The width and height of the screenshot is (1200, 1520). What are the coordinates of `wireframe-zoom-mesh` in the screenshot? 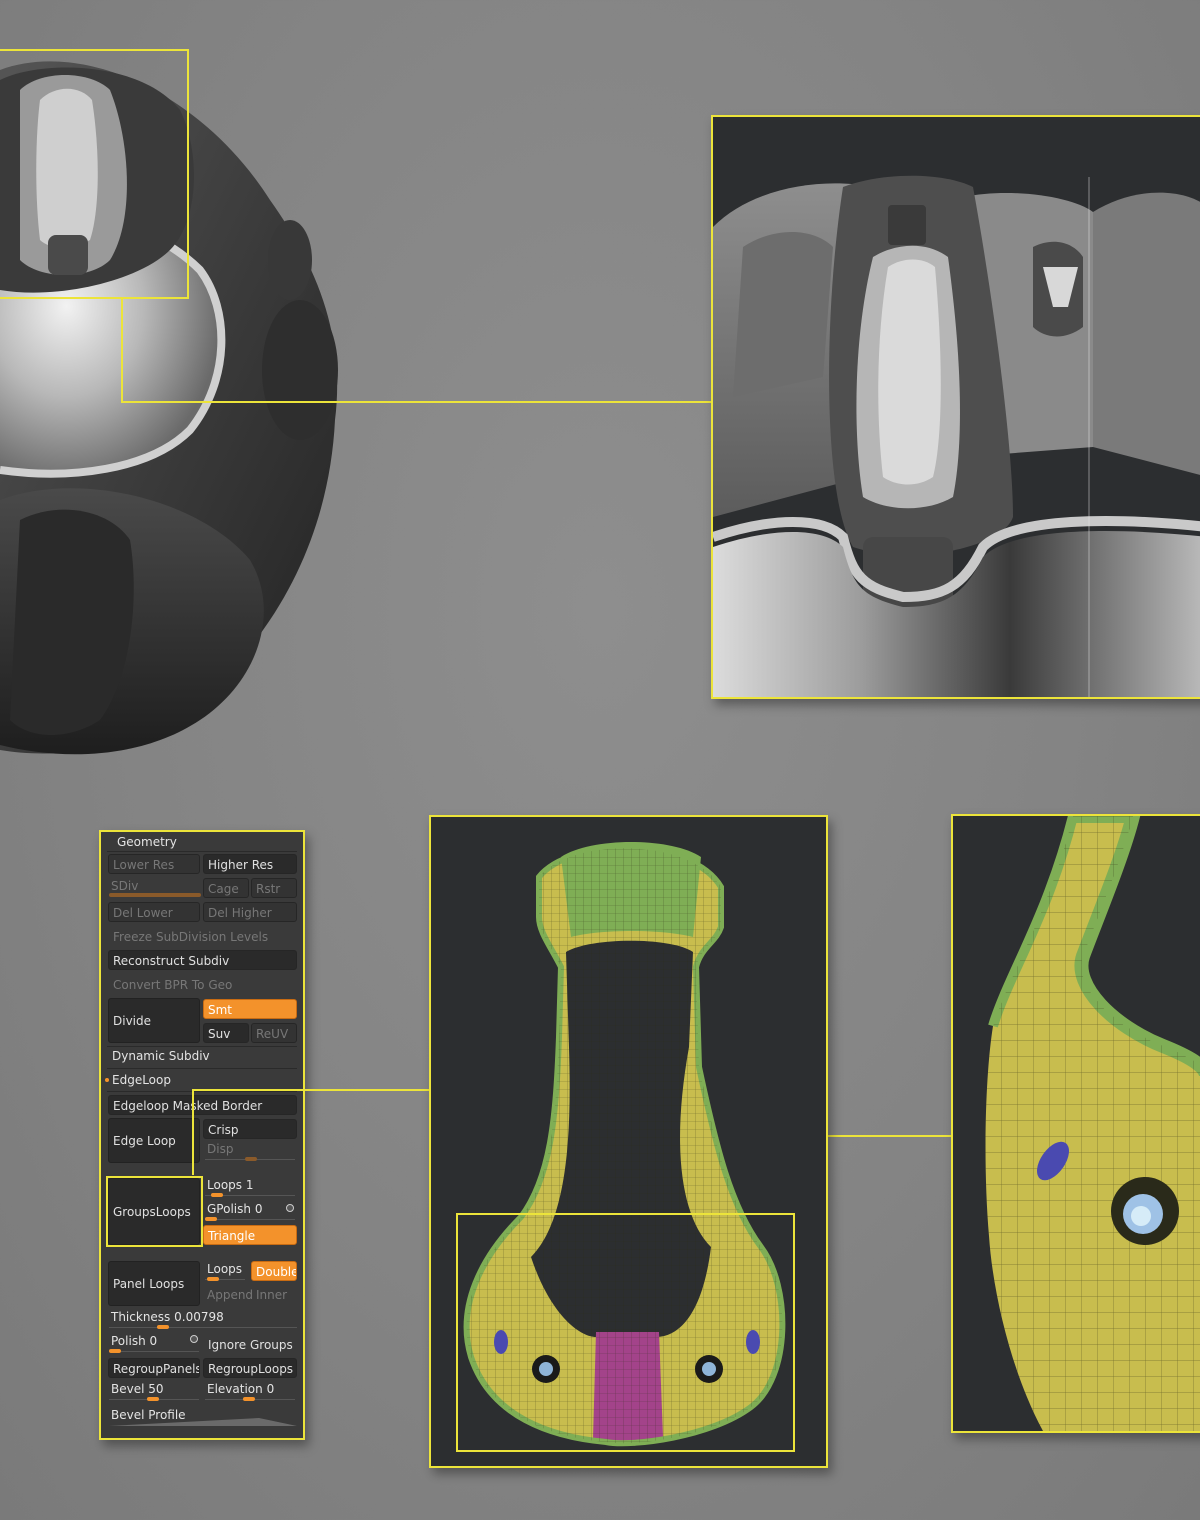 It's located at (1076, 1123).